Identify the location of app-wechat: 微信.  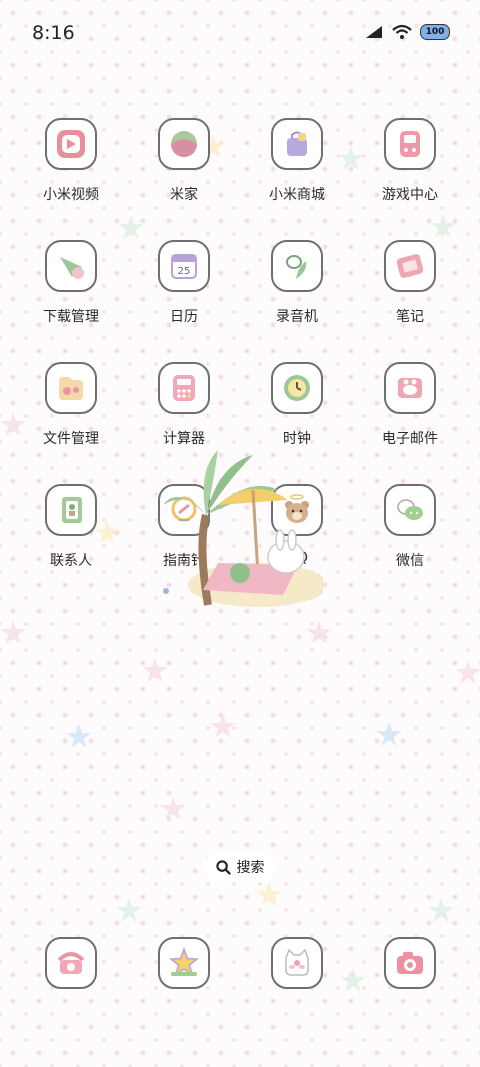
(410, 534).